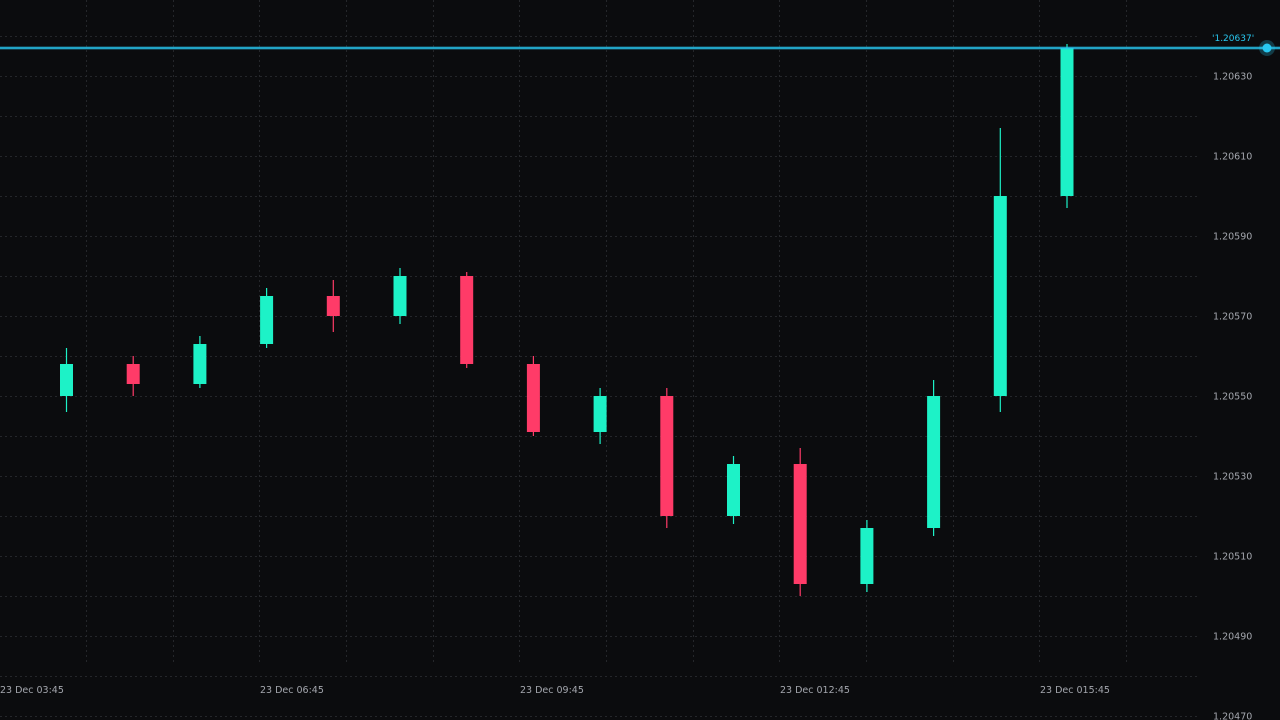  I want to click on x-tick-label: 23 Dec 03:45, so click(32, 690).